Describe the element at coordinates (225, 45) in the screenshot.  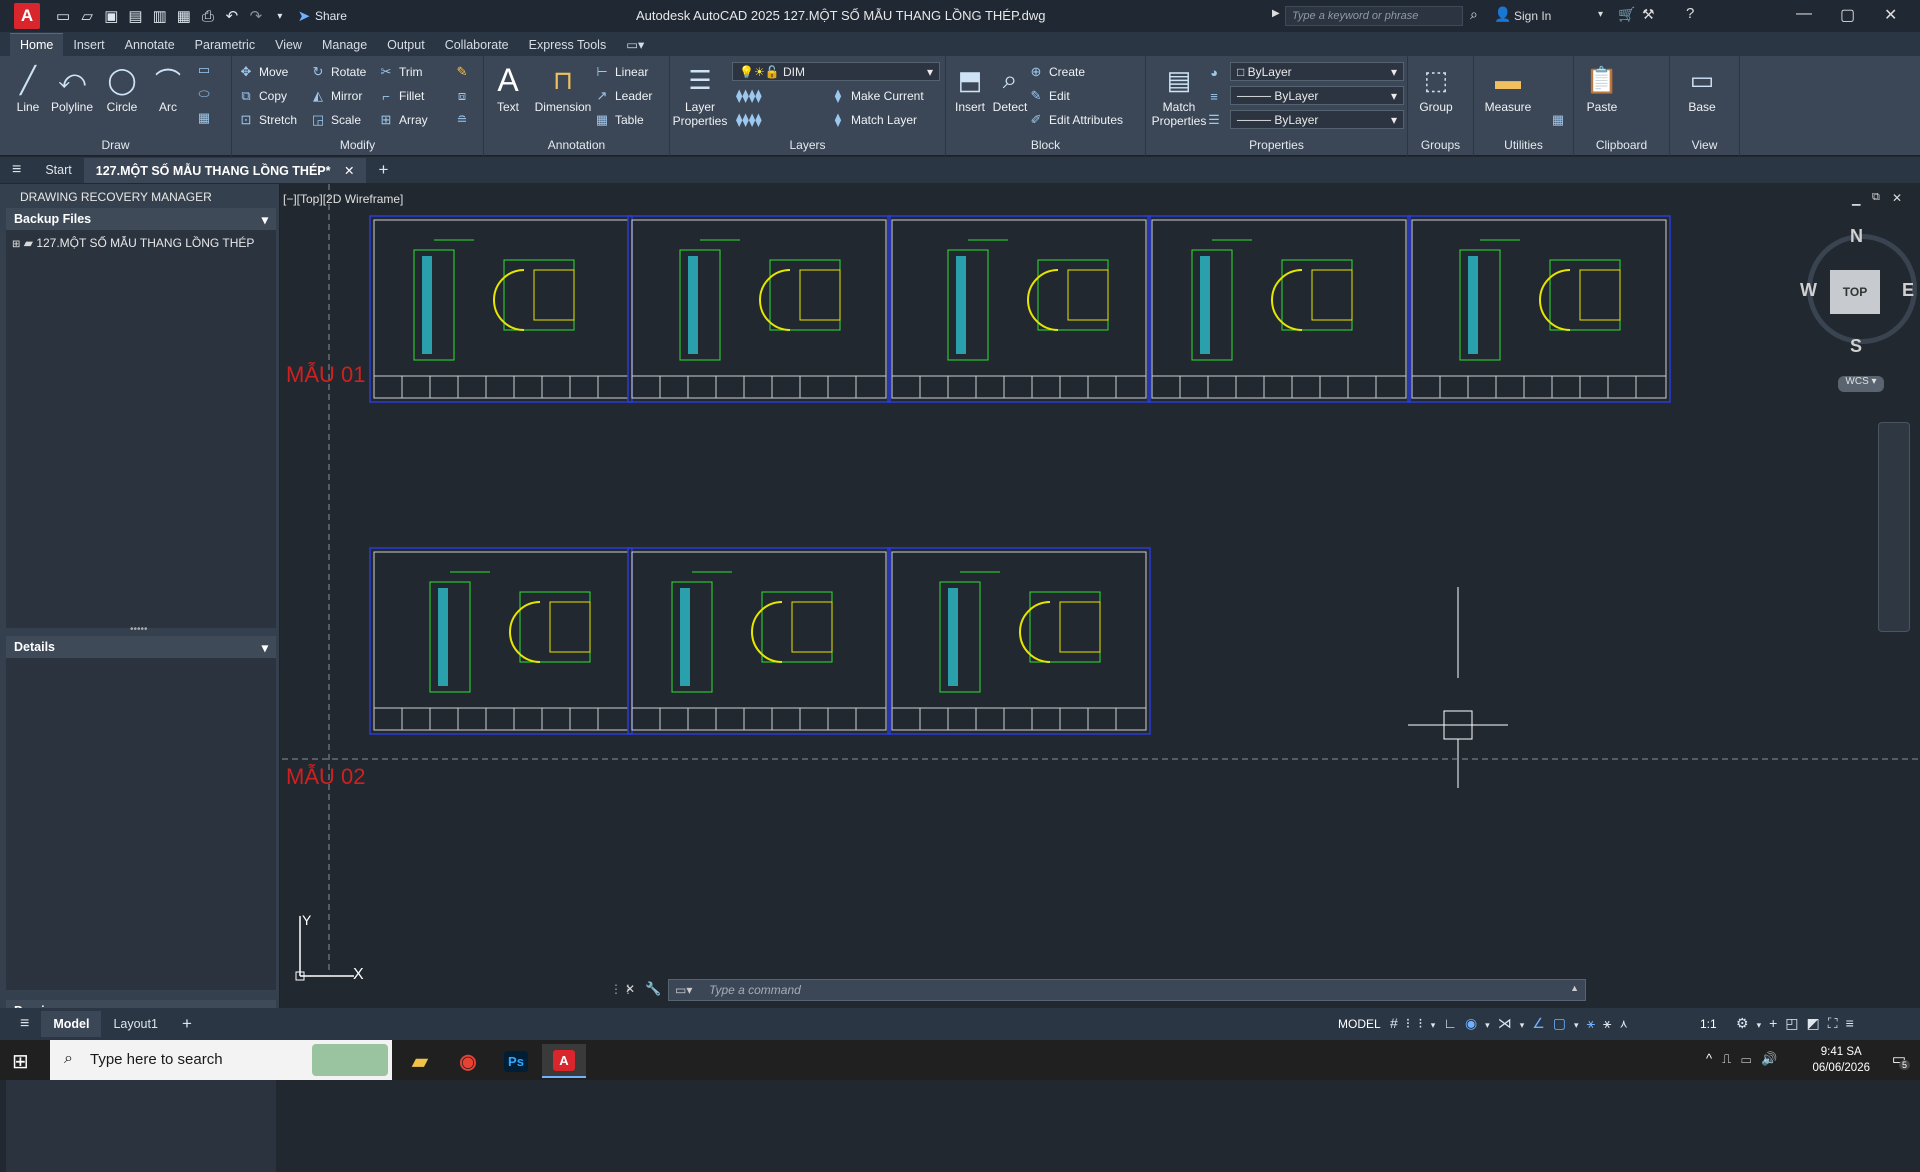
I see `tab-parametric: Parametric` at that location.